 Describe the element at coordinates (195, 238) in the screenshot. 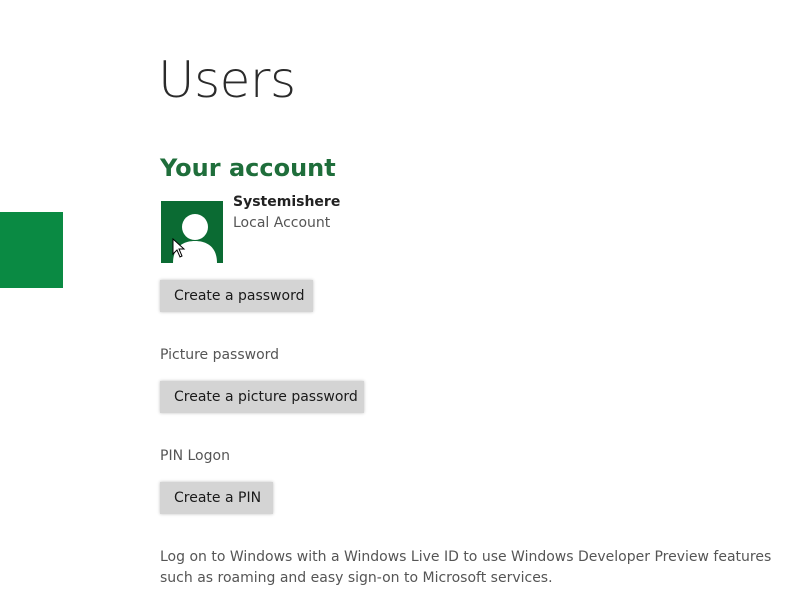

I see `user-silhouette-icon` at that location.